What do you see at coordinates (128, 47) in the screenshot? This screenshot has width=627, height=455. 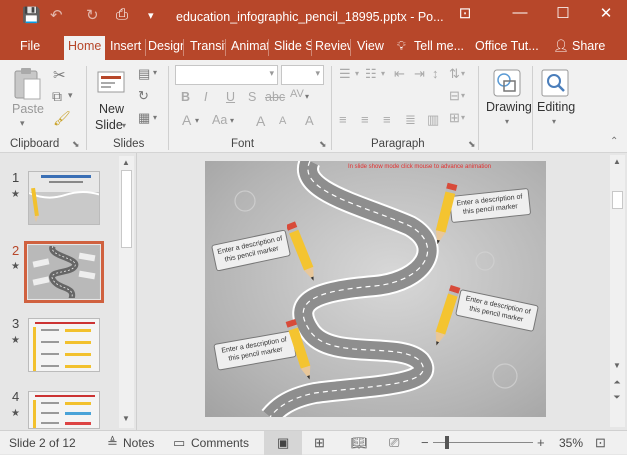 I see `tab-insert: Insert` at bounding box center [128, 47].